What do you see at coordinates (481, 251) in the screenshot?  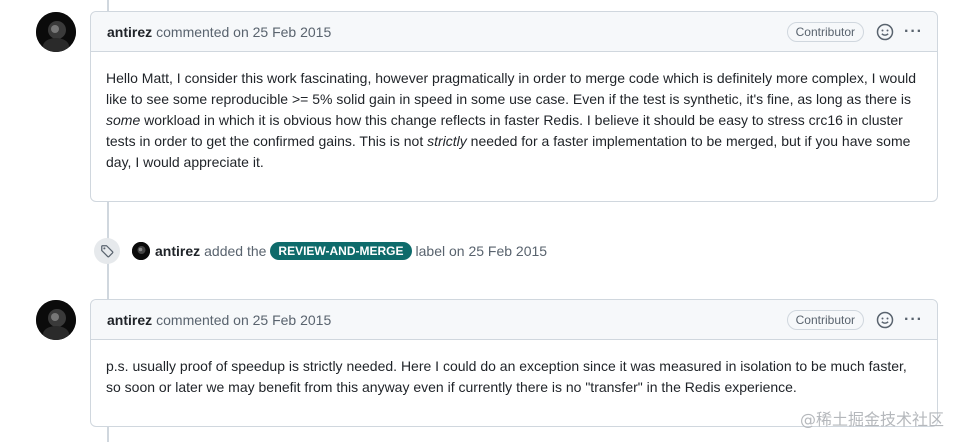 I see `event-suffix: label on 25 Feb 2015` at bounding box center [481, 251].